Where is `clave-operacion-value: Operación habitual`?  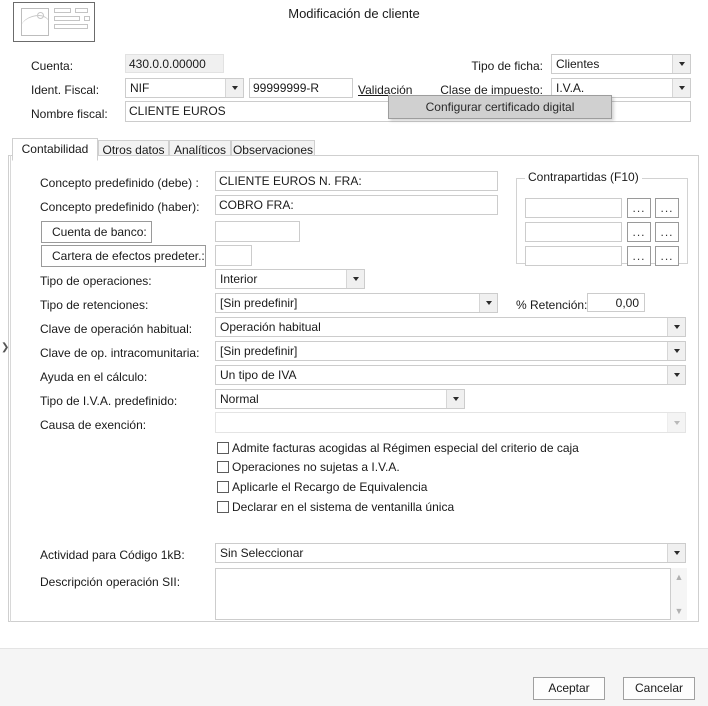
clave-operacion-value: Operación habitual is located at coordinates (270, 327).